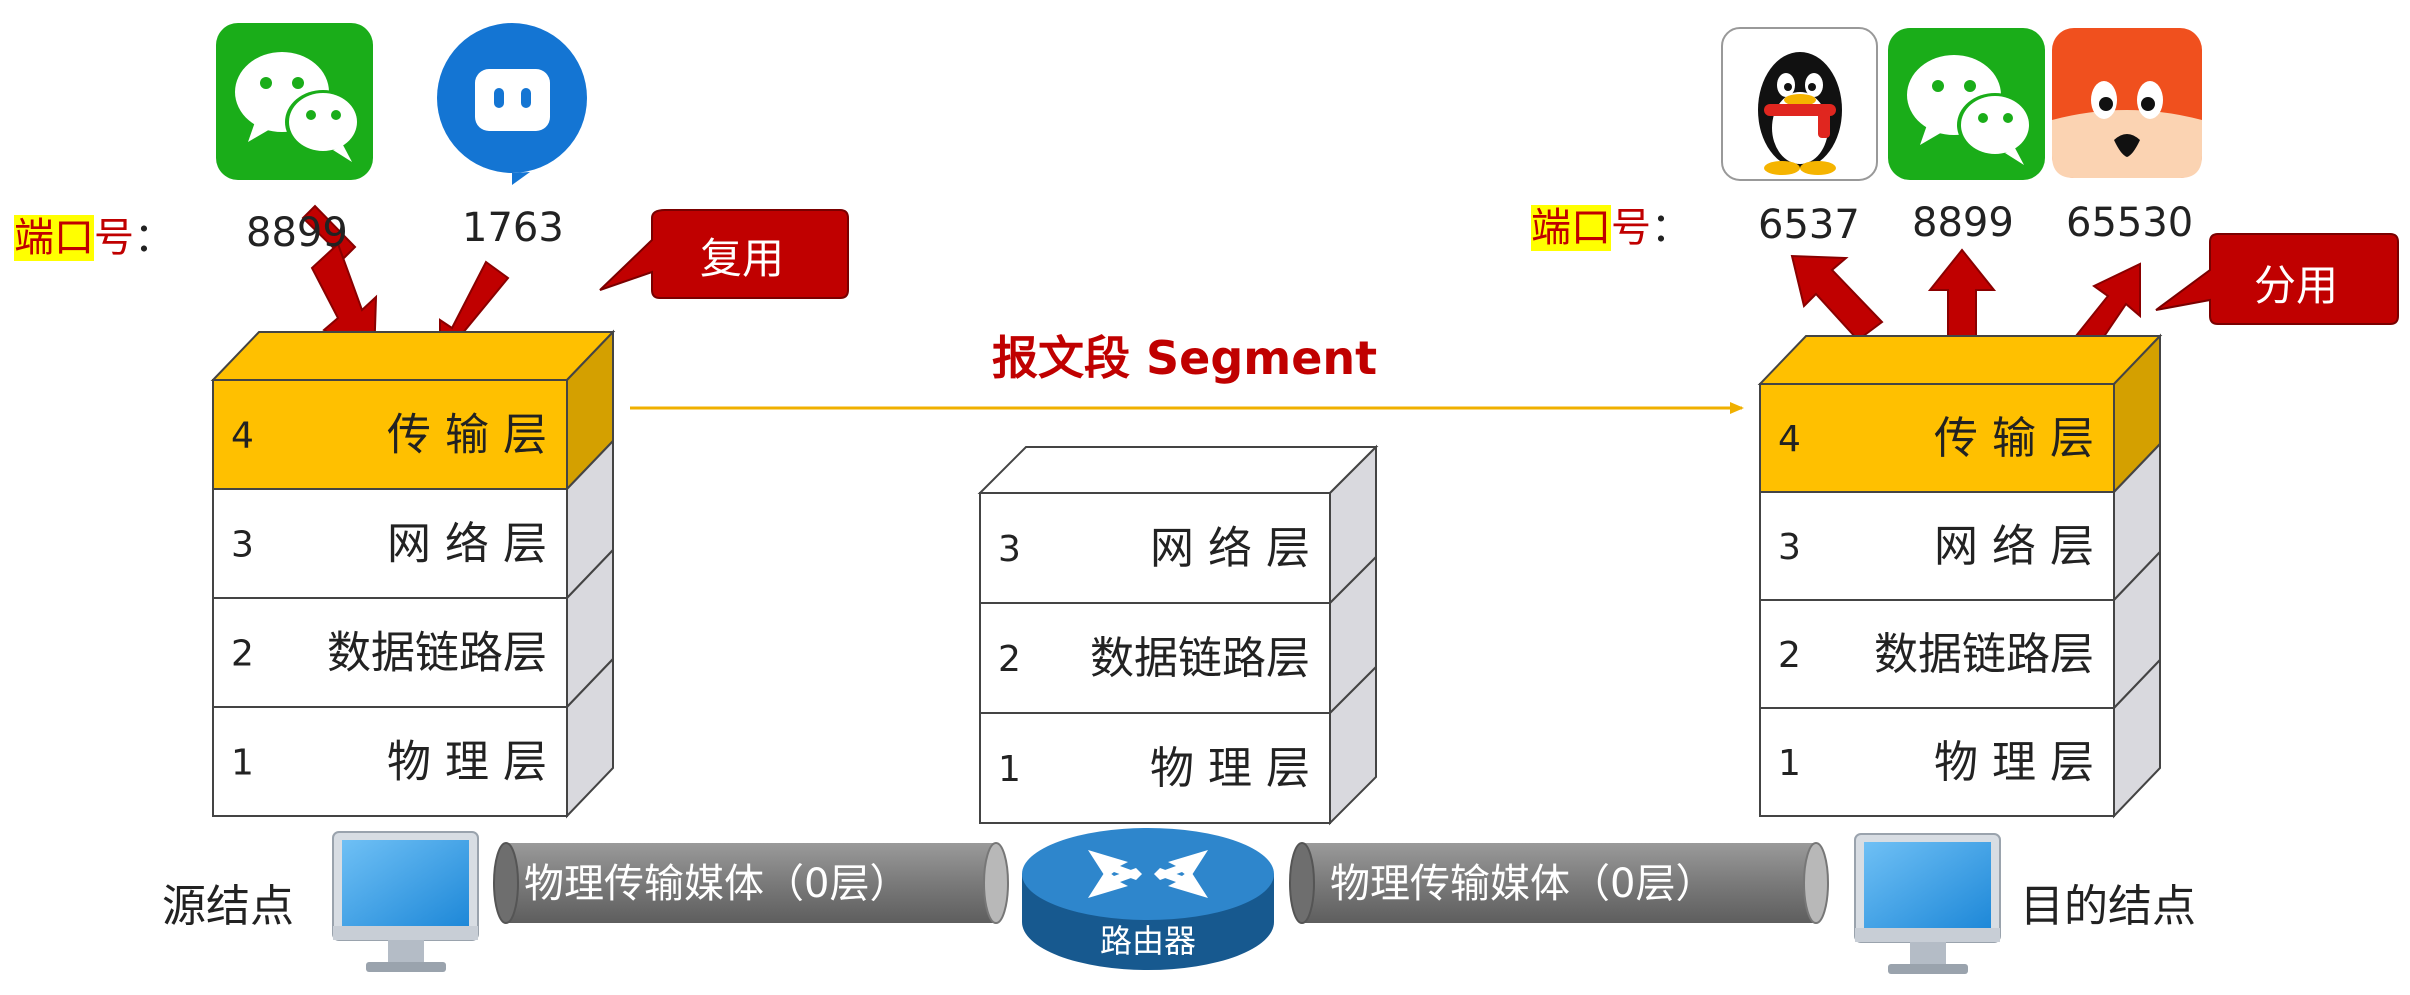 The image size is (2410, 995). I want to click on physical-medium-left: 物理传输媒体（0层）, so click(751, 883).